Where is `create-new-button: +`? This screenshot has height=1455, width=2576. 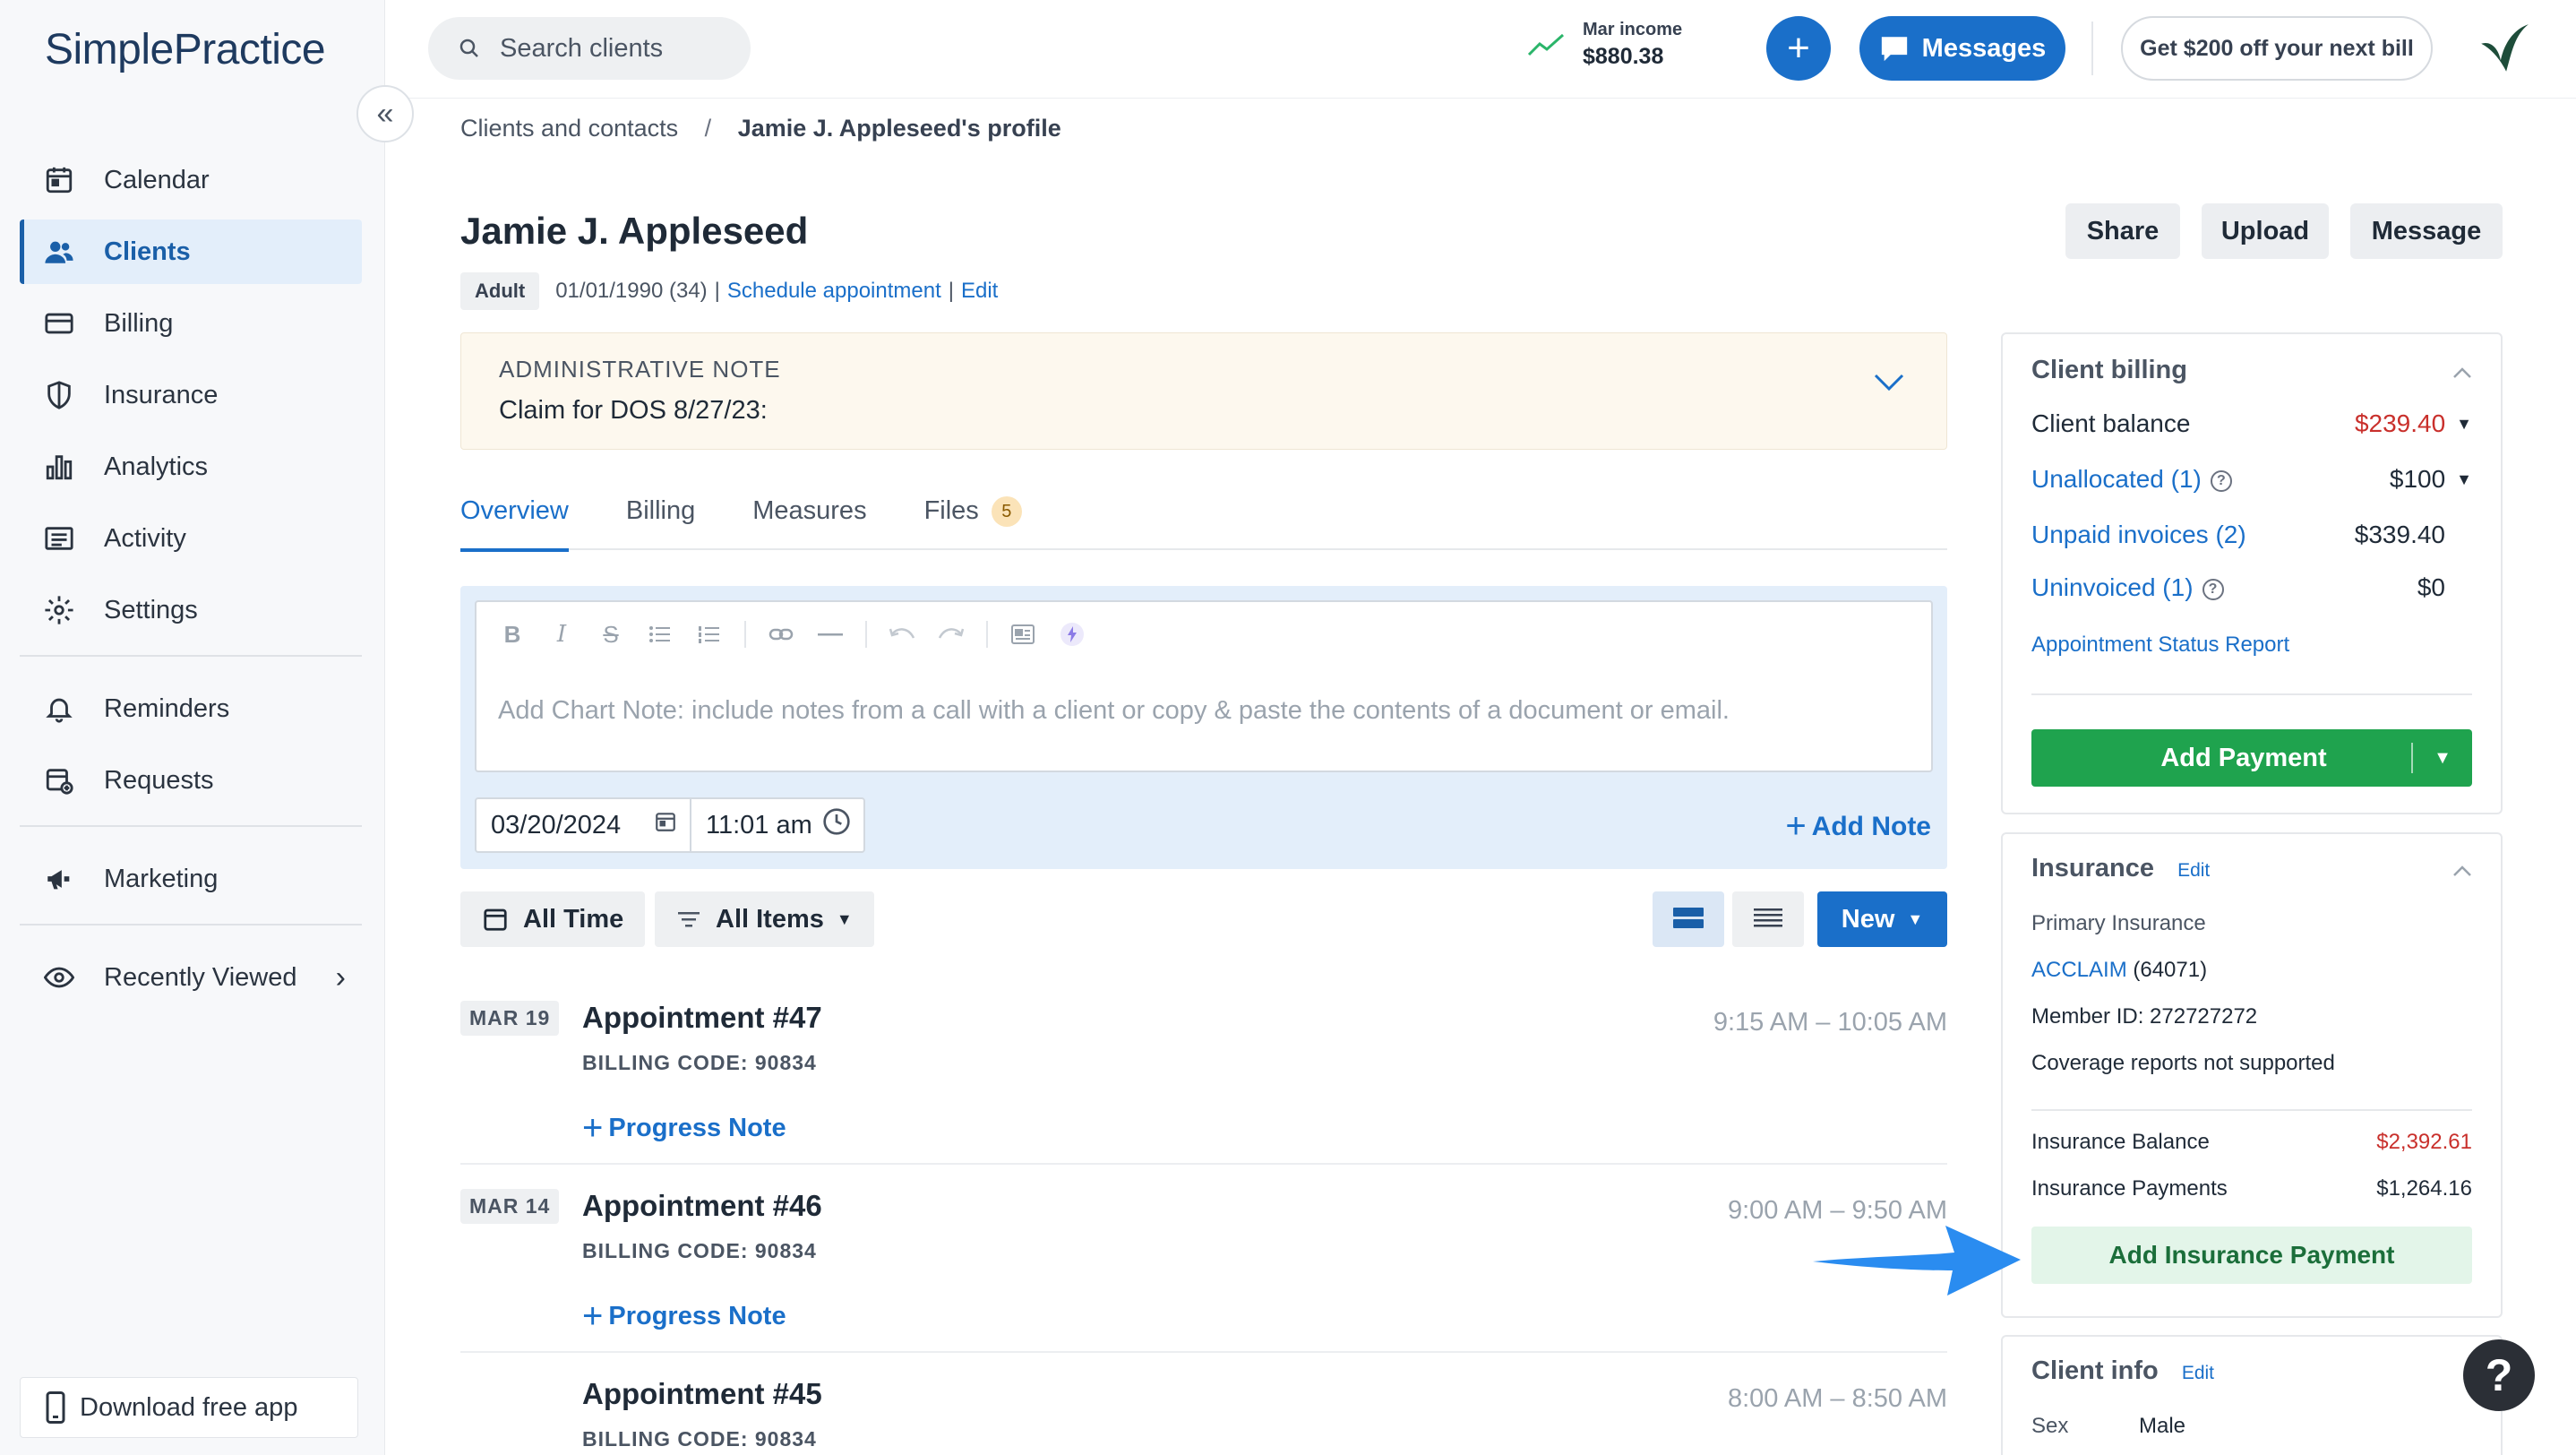 create-new-button: + is located at coordinates (1798, 48).